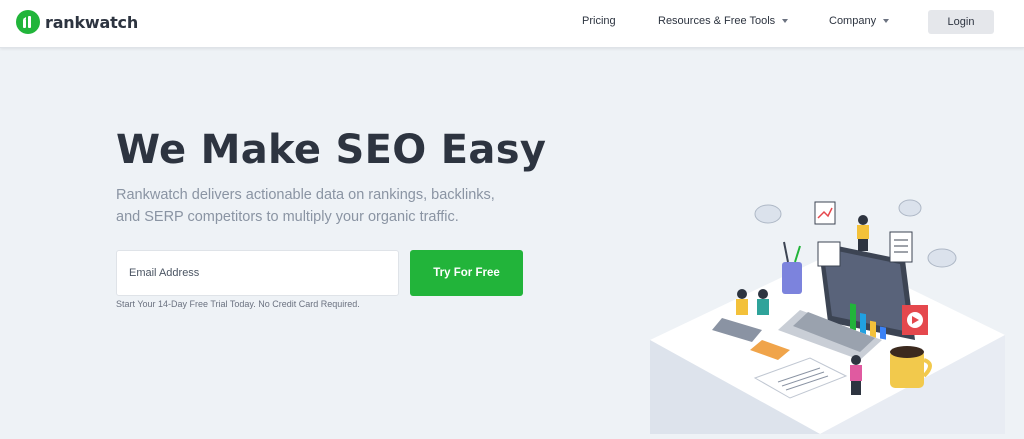 This screenshot has width=1024, height=439. I want to click on rankwatch-logo: rankwatch, so click(77, 22).